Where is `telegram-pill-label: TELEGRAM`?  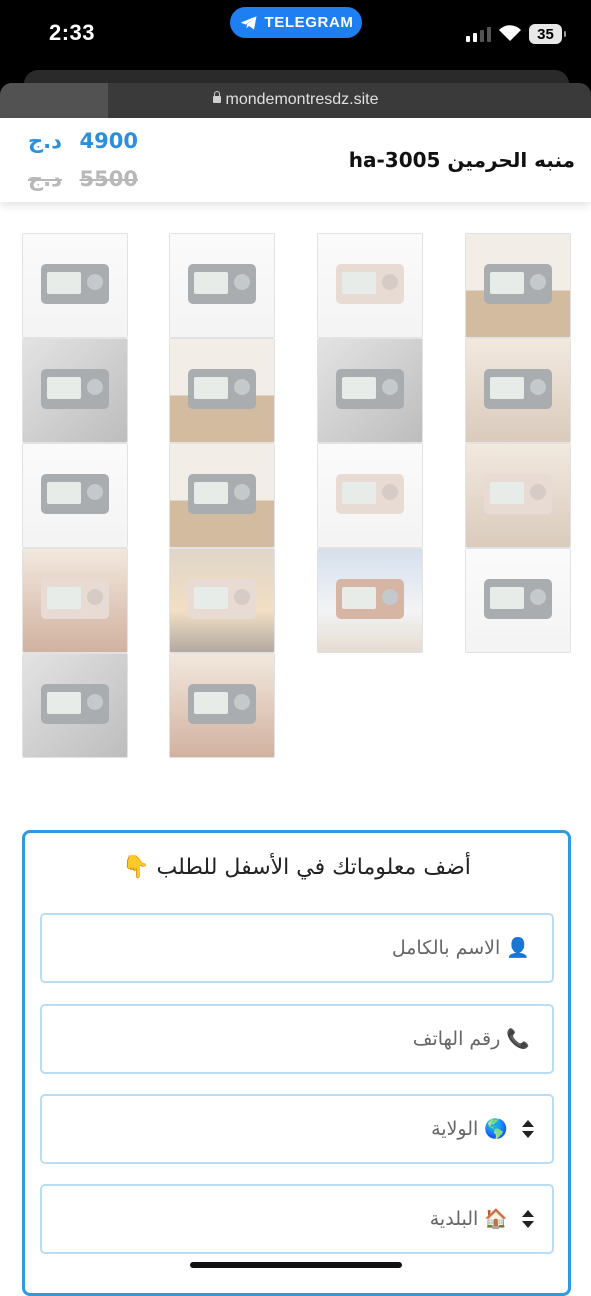
telegram-pill-label: TELEGRAM is located at coordinates (309, 22).